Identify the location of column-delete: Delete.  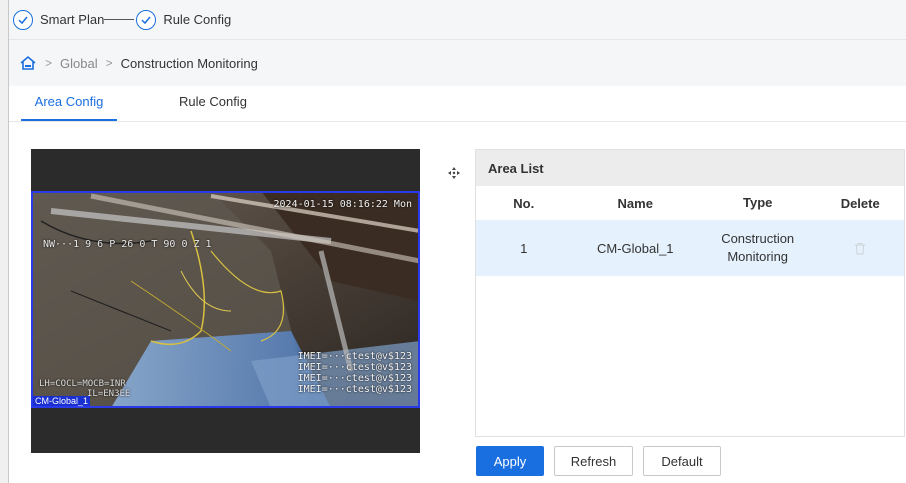
(860, 203).